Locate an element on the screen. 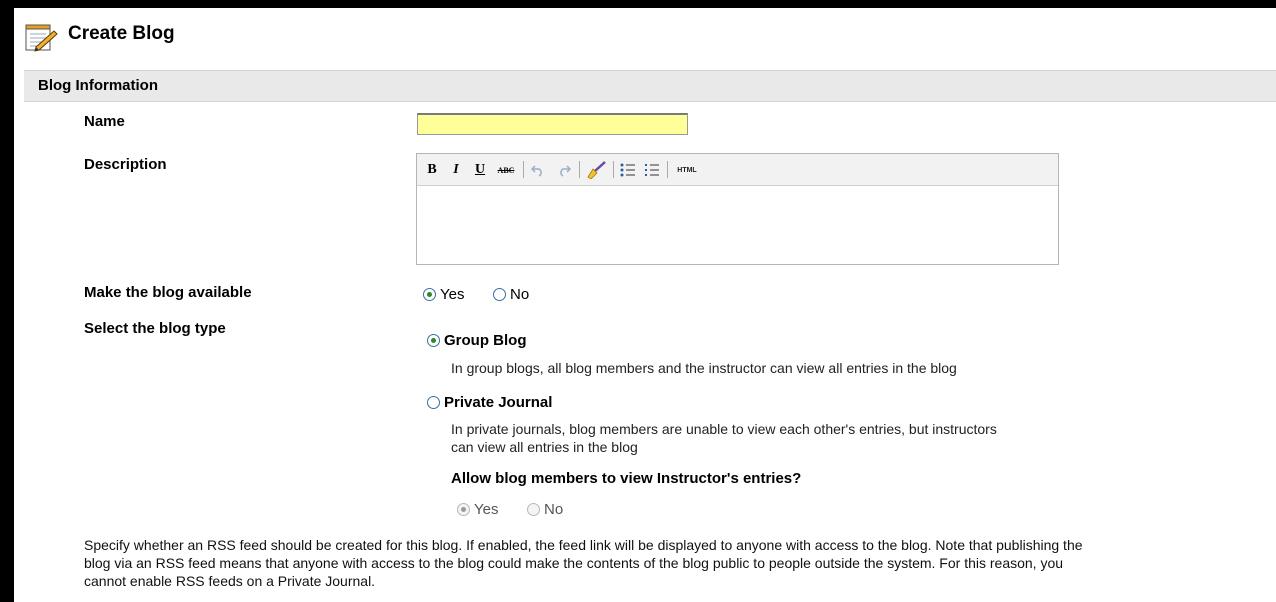  notepad-pencil-icon is located at coordinates (41, 38).